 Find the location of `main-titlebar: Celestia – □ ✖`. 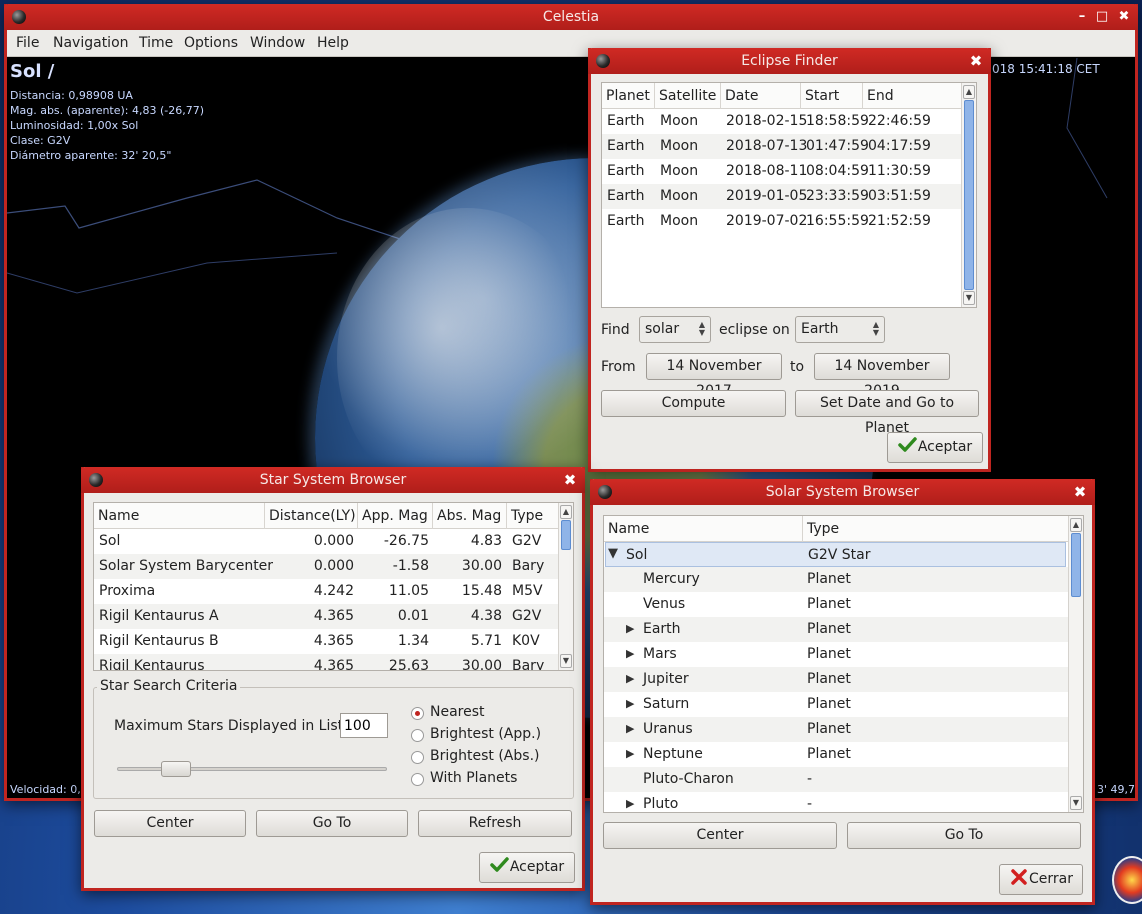

main-titlebar: Celestia – □ ✖ is located at coordinates (571, 17).